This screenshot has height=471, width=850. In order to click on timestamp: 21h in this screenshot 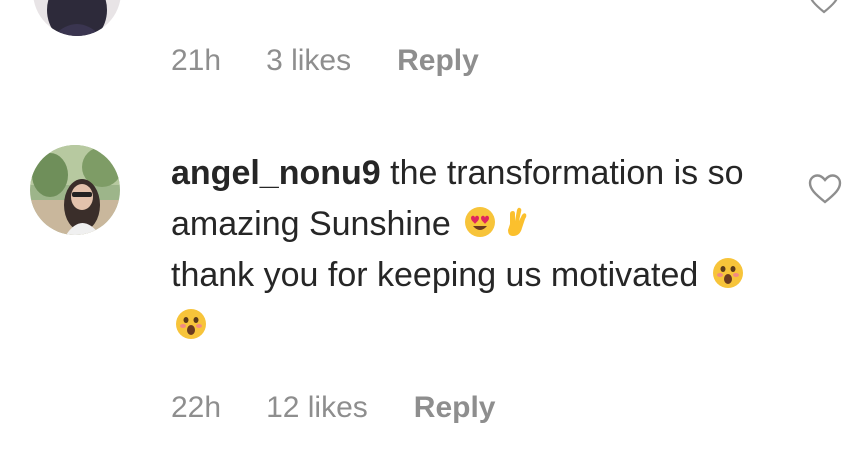, I will do `click(196, 60)`.